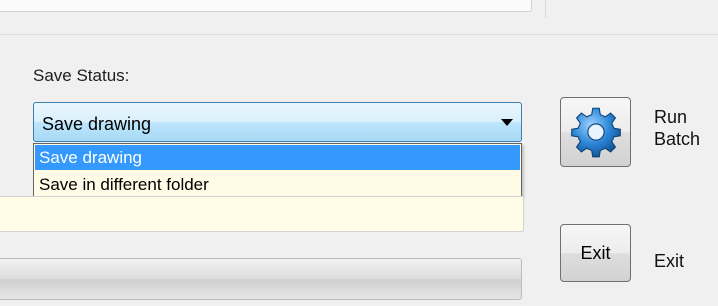 The height and width of the screenshot is (306, 718). Describe the element at coordinates (671, 117) in the screenshot. I see `run-batch-label-line1: Run` at that location.